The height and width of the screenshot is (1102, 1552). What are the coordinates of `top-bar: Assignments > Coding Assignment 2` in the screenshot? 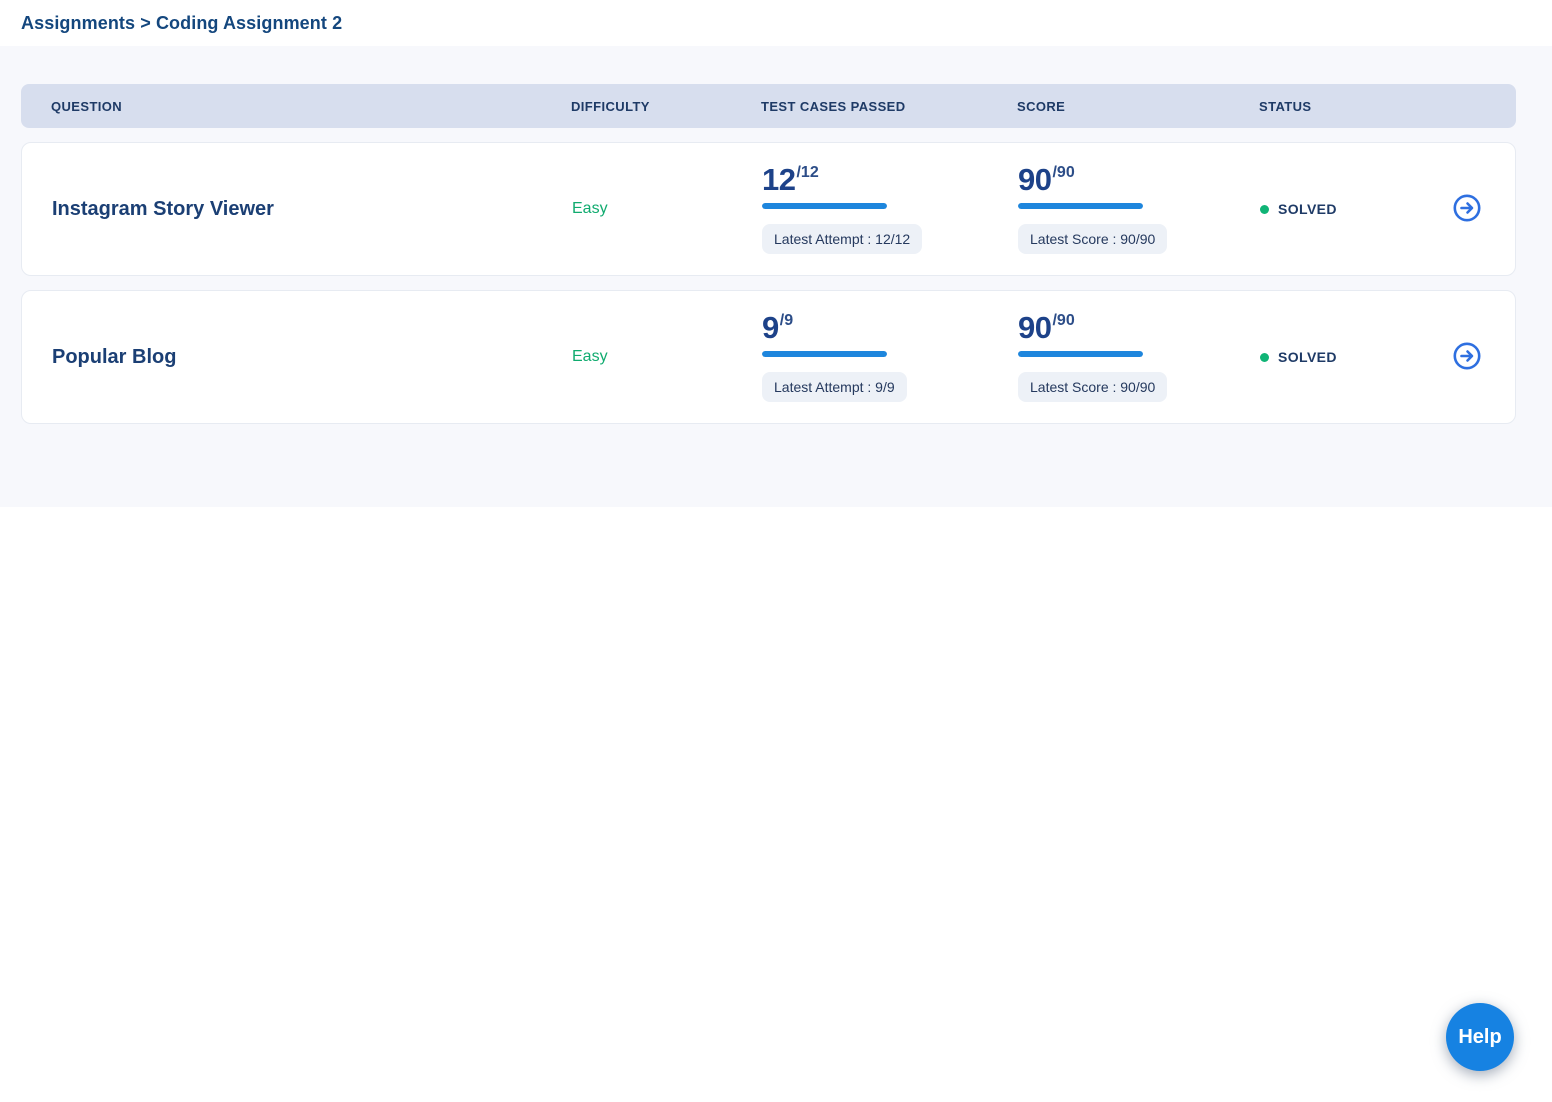 It's located at (776, 23).